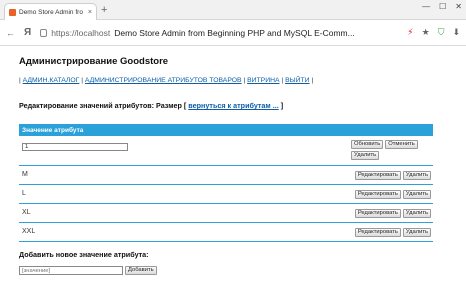 The width and height of the screenshot is (466, 291). What do you see at coordinates (94, 61) in the screenshot?
I see `site-title: Администрирование Goodstore` at bounding box center [94, 61].